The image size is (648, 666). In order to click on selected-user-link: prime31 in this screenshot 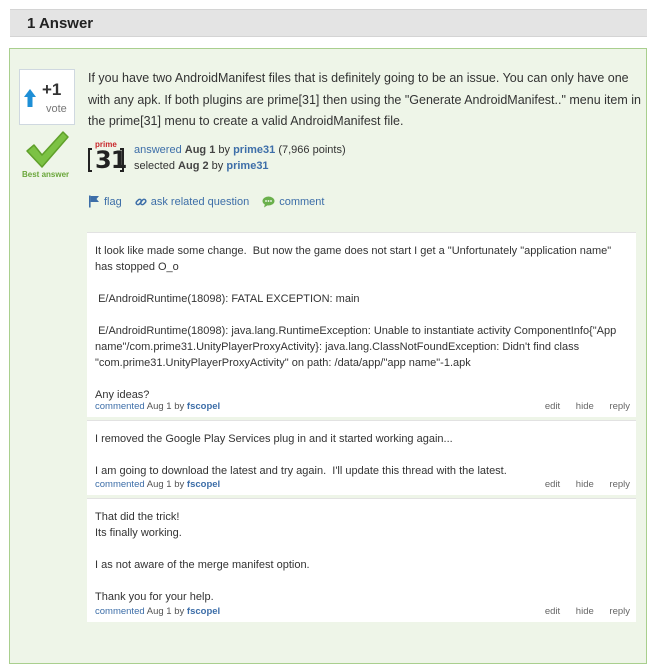, I will do `click(247, 166)`.